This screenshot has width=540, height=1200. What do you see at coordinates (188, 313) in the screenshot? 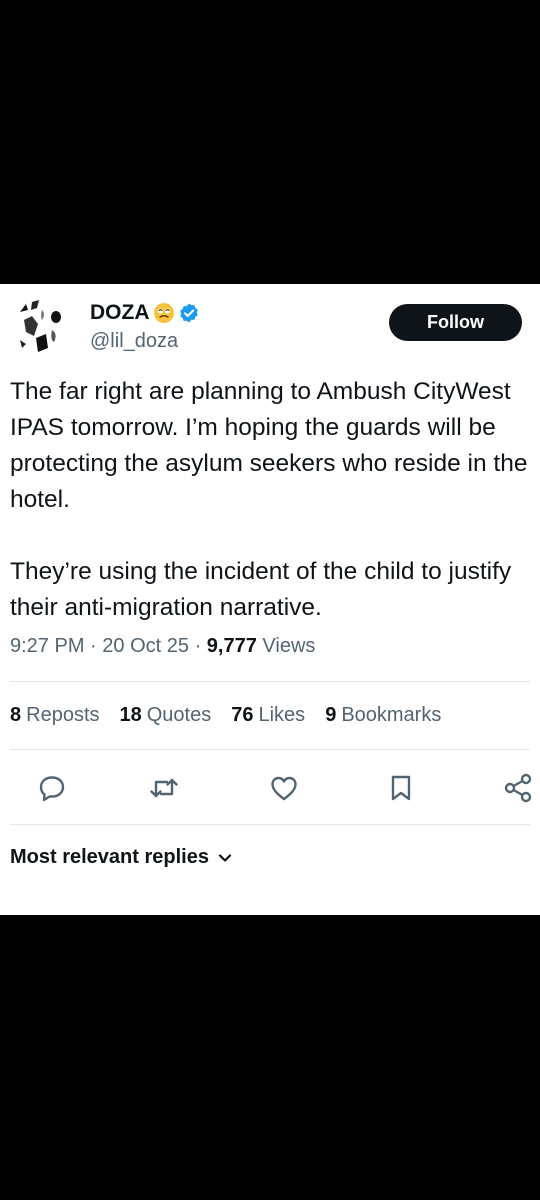
I see `verified-badge-icon` at bounding box center [188, 313].